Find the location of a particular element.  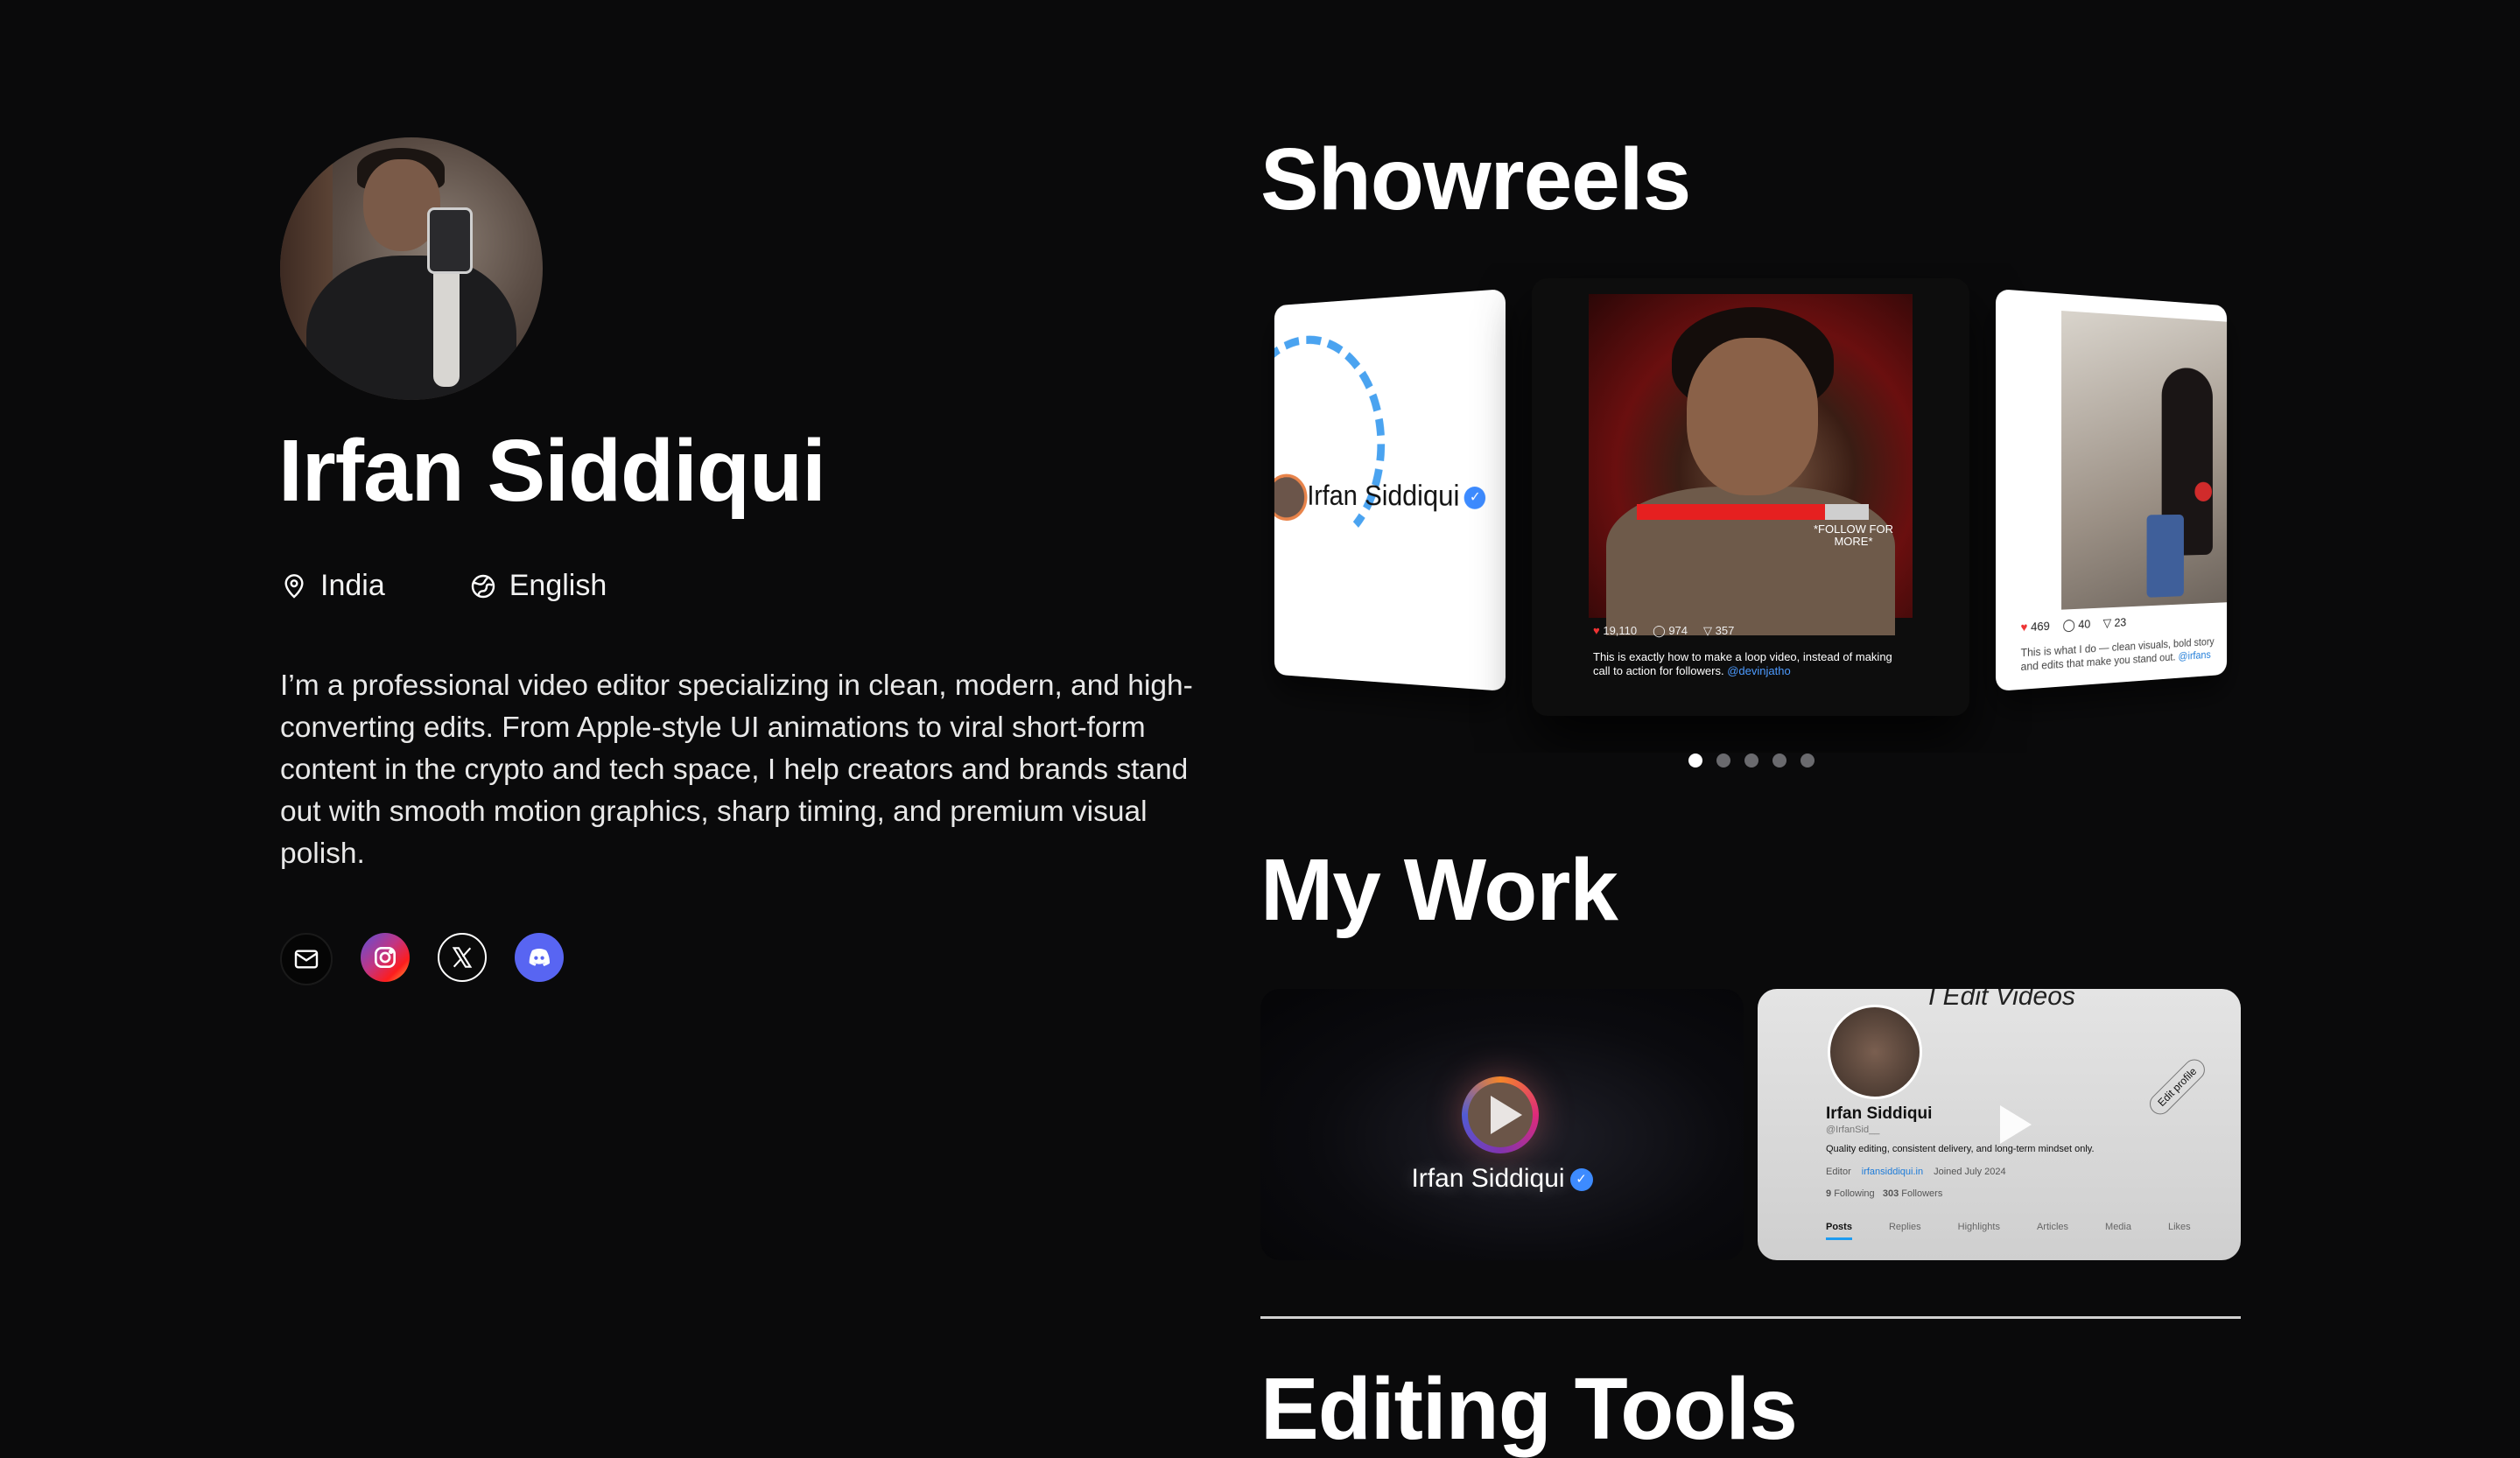

work-video-card-1: Irfan Siddiqui ✓ is located at coordinates (1502, 1124).